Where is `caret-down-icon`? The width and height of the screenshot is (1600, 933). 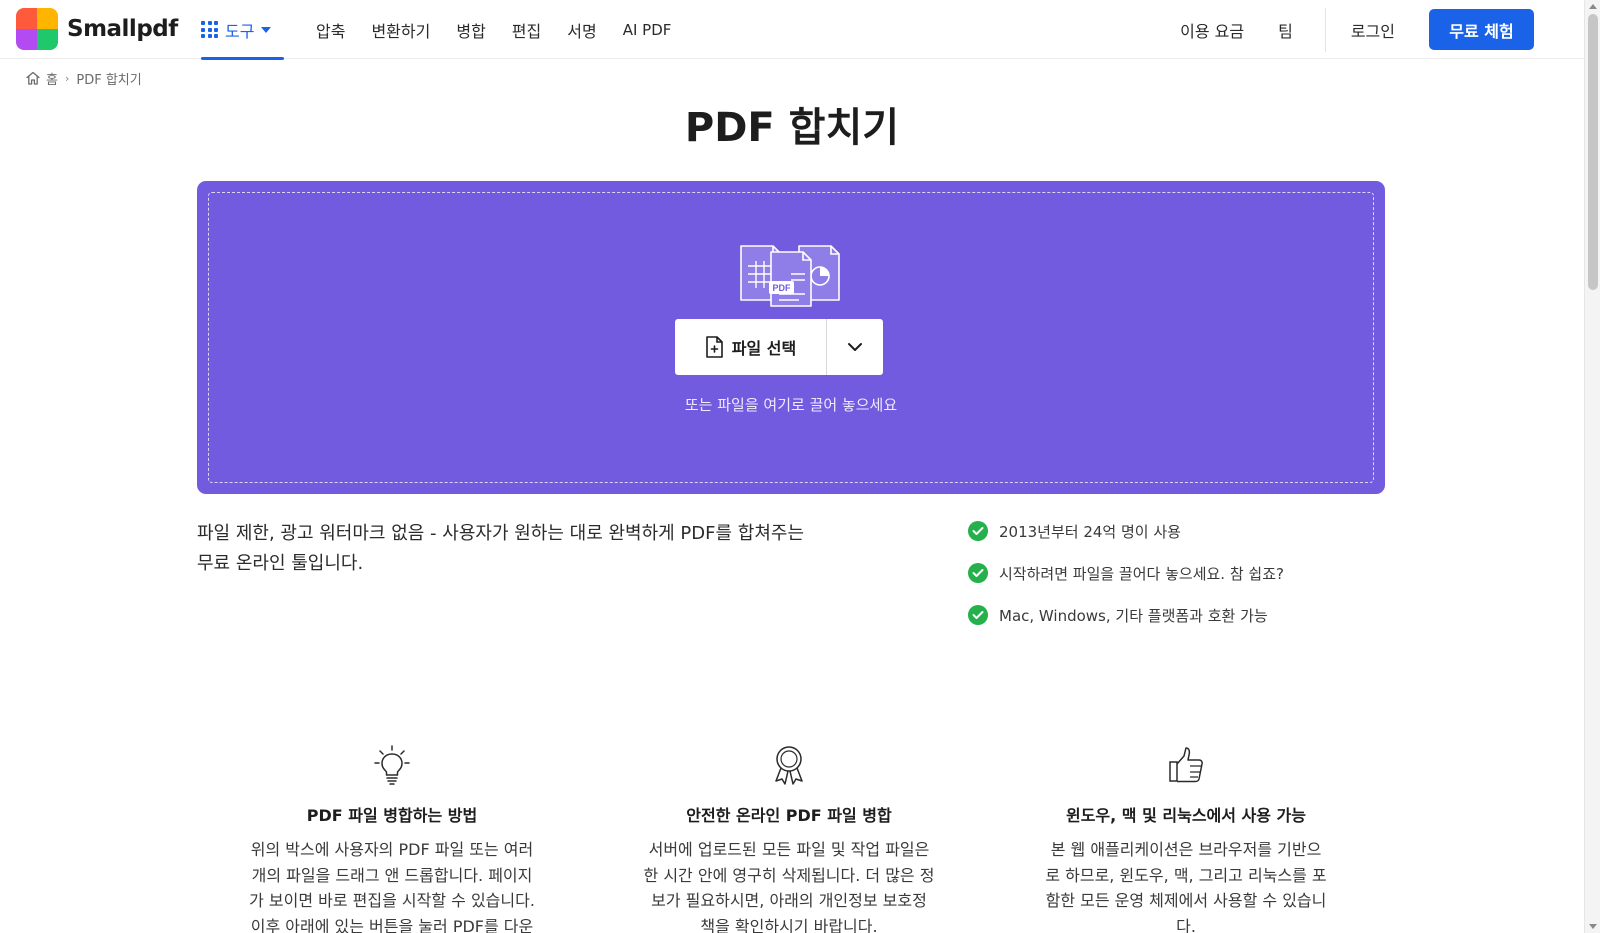
caret-down-icon is located at coordinates (266, 29).